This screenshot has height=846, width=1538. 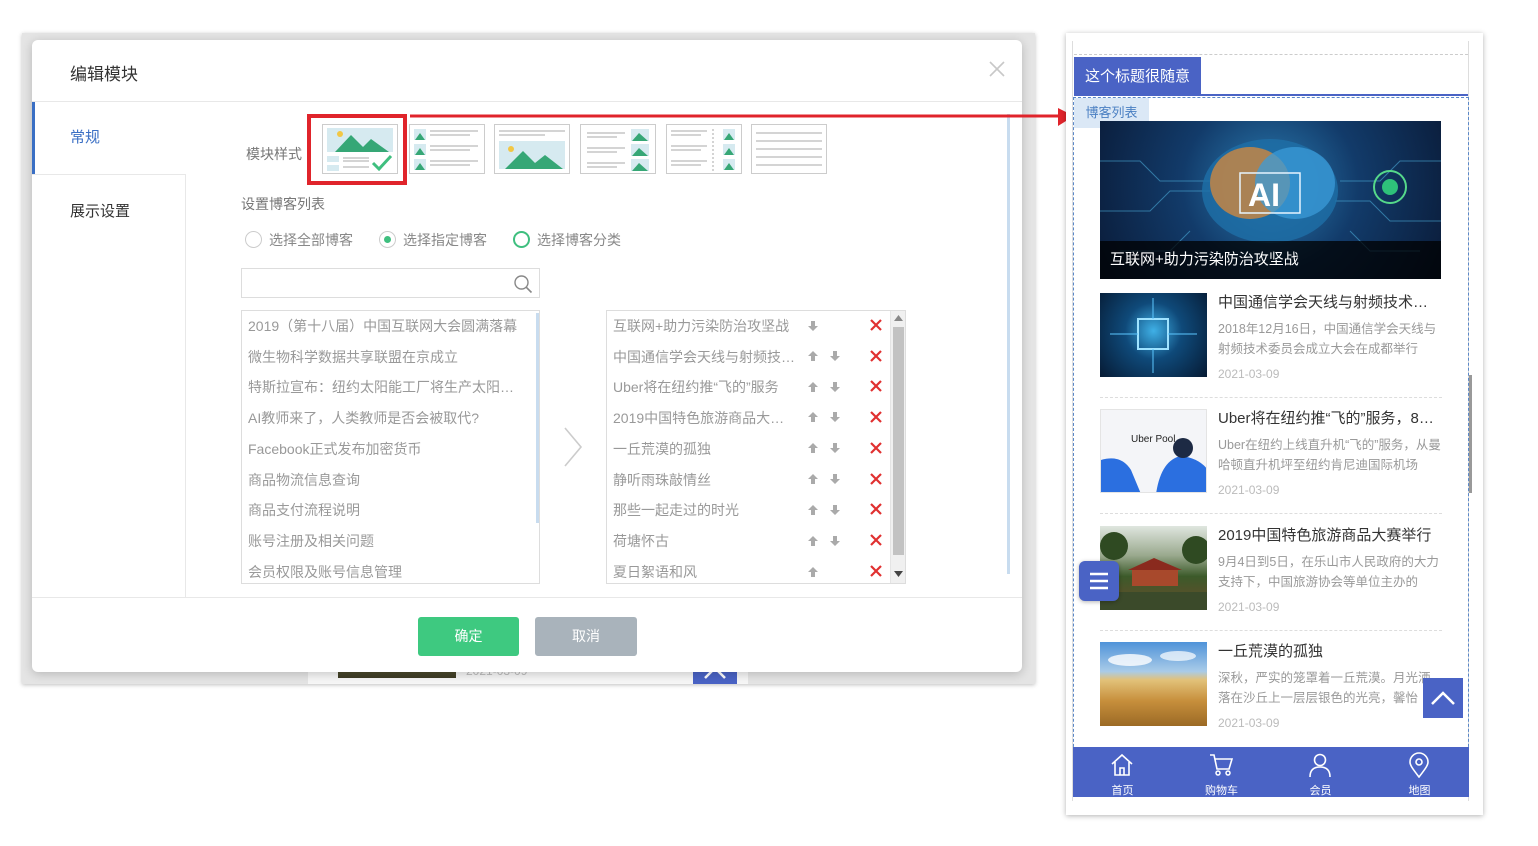 I want to click on dialog-title: 编辑模块, so click(x=104, y=74).